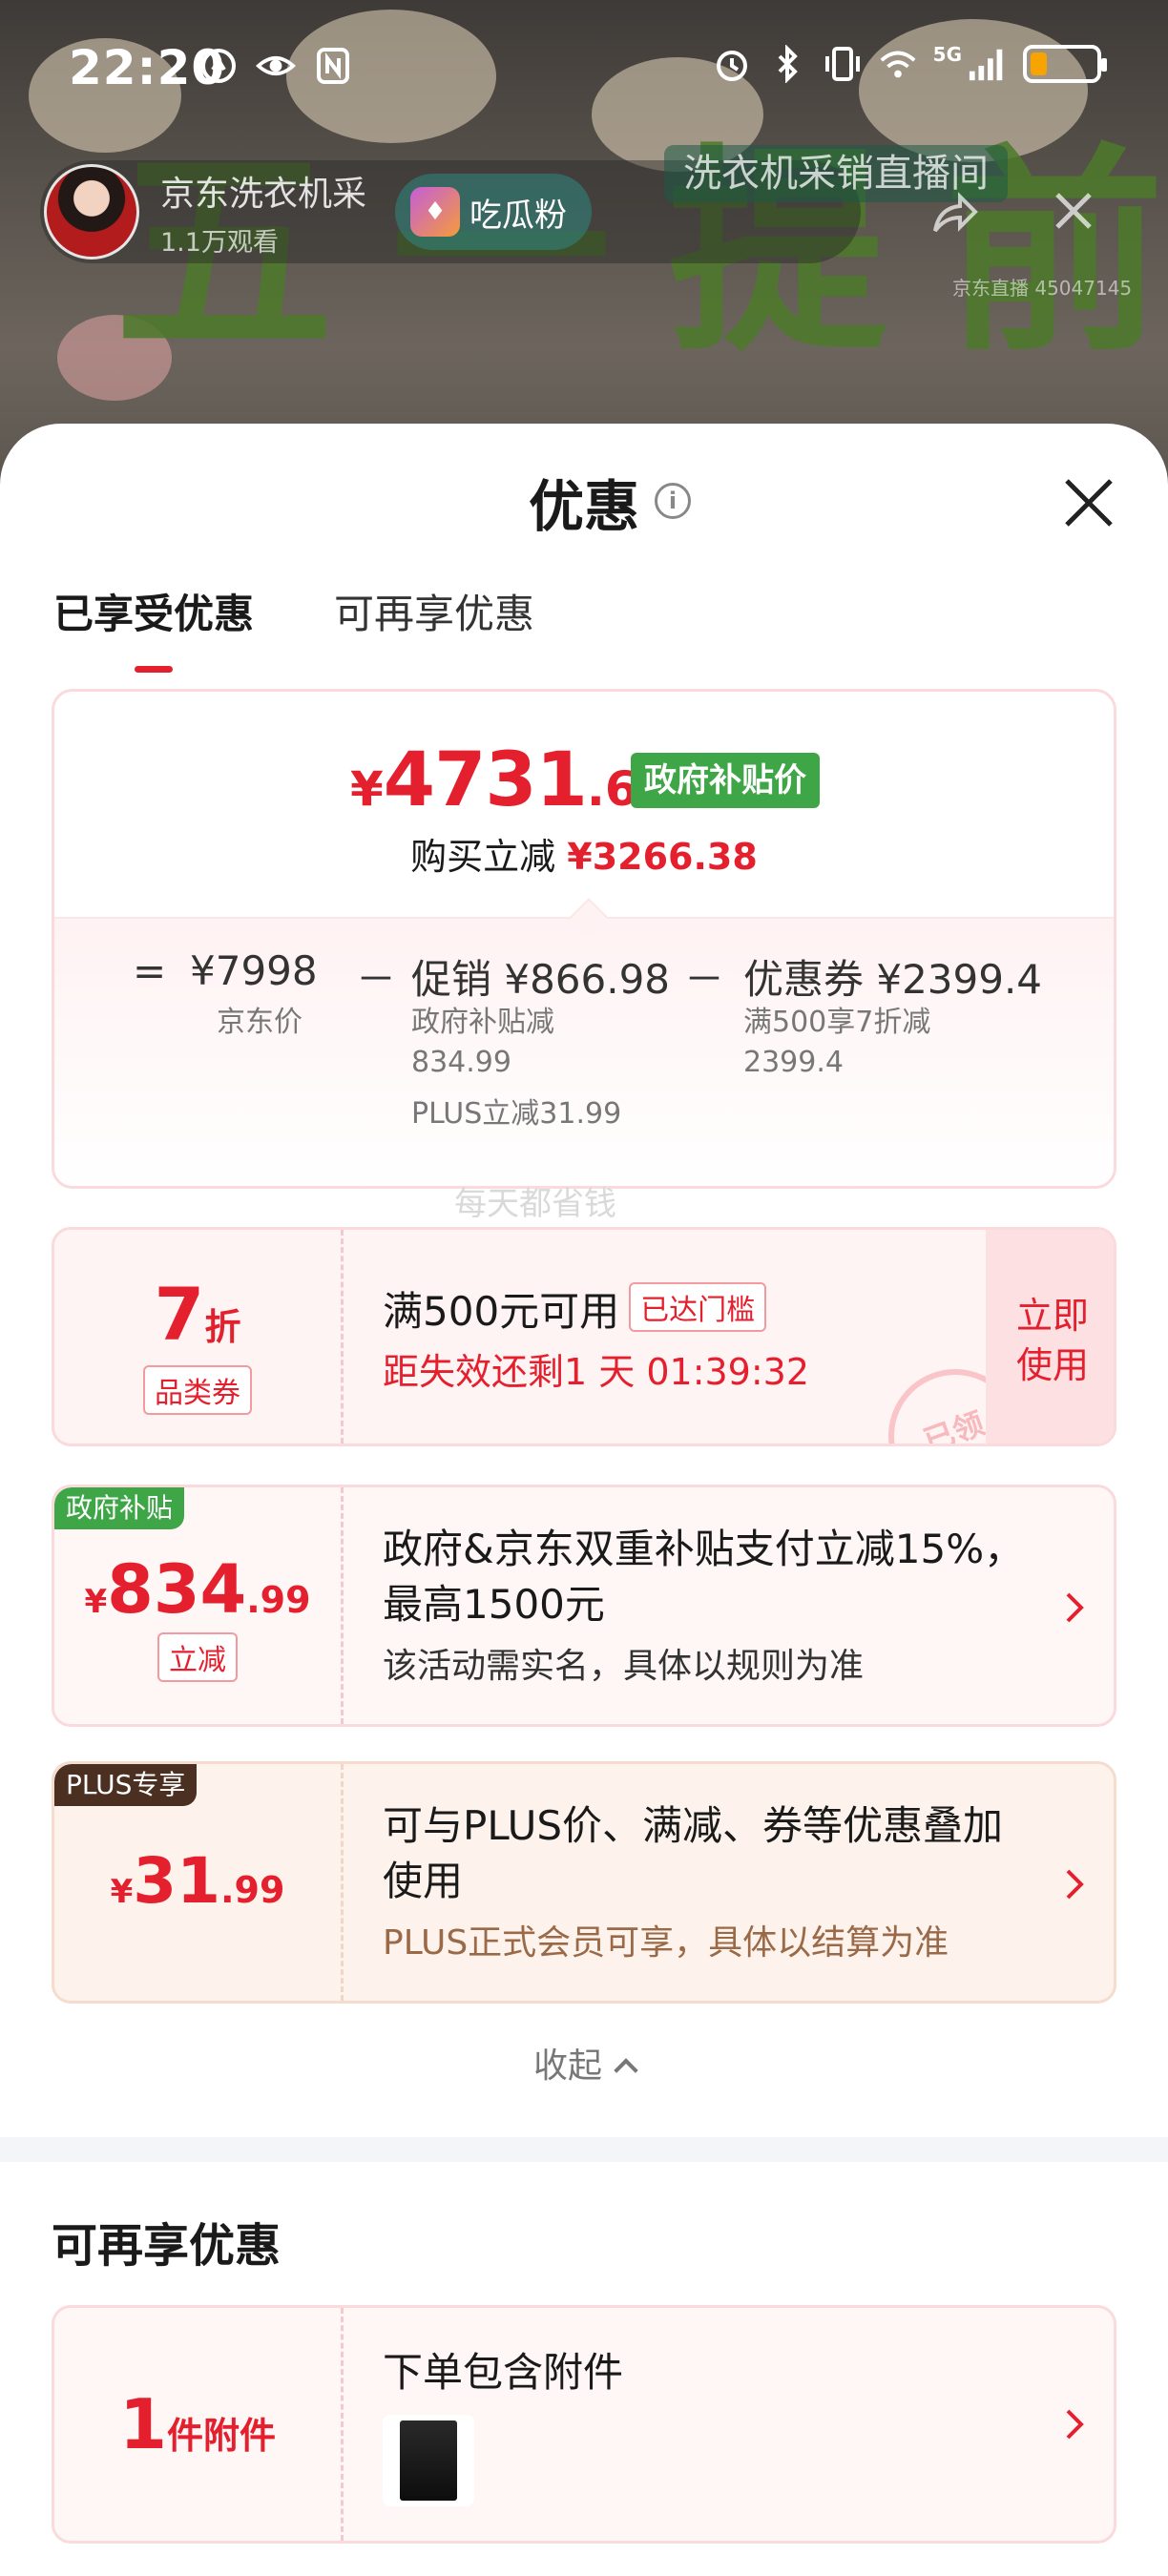 This screenshot has width=1168, height=2576. Describe the element at coordinates (893, 979) in the screenshot. I see `coupon-amount: 优惠券 ¥2399.4` at that location.